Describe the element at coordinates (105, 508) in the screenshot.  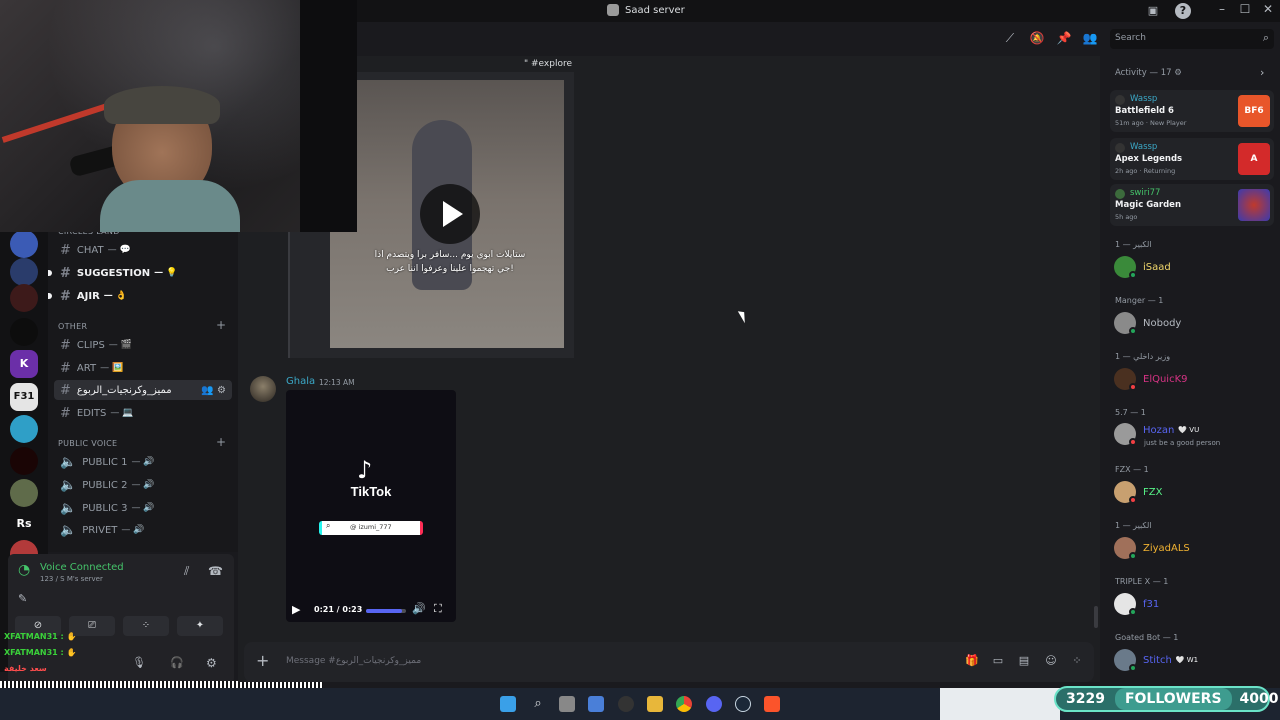
I see `channel-label: PUBLIC 3` at that location.